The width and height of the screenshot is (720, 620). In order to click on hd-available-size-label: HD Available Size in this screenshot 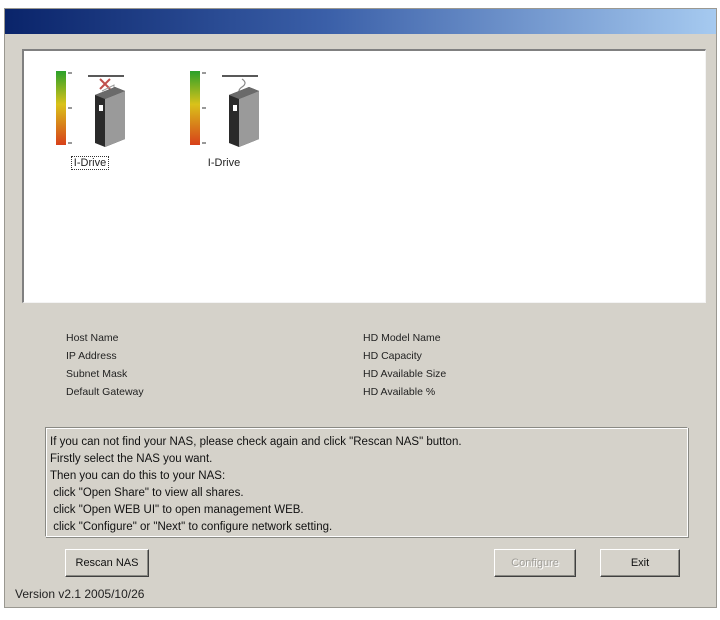, I will do `click(405, 374)`.